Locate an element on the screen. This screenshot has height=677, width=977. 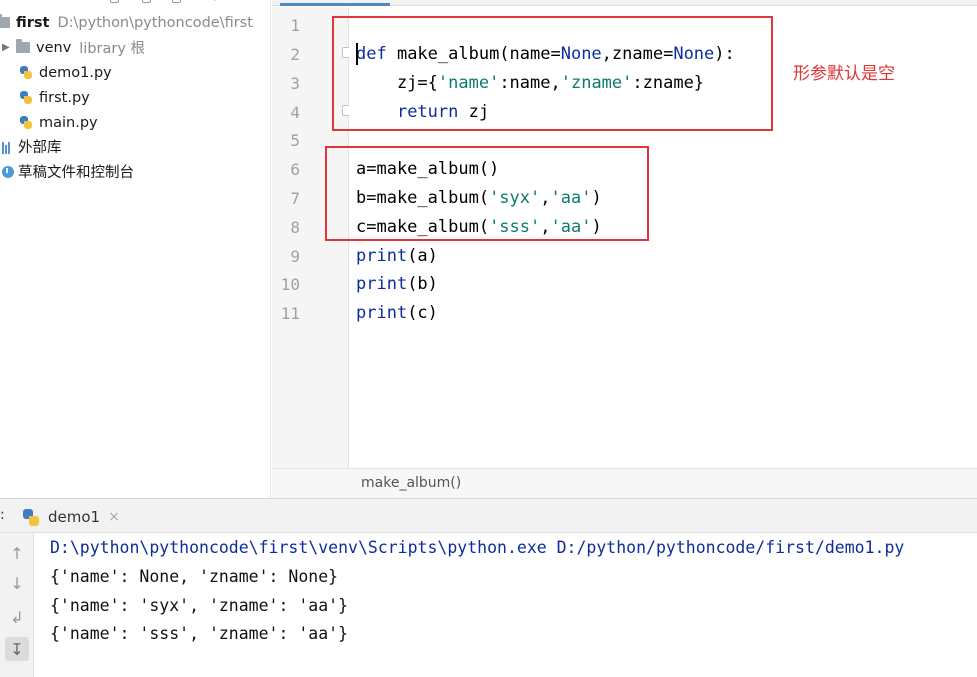
breadcrumb: make_album() is located at coordinates (624, 483).